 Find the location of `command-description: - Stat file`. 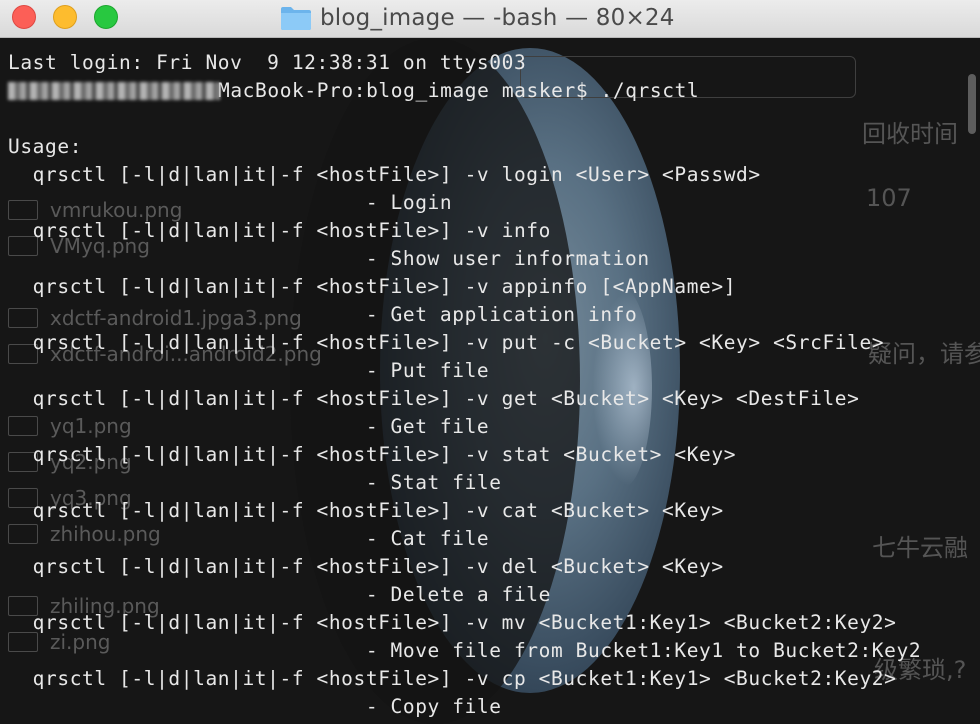

command-description: - Stat file is located at coordinates (255, 482).